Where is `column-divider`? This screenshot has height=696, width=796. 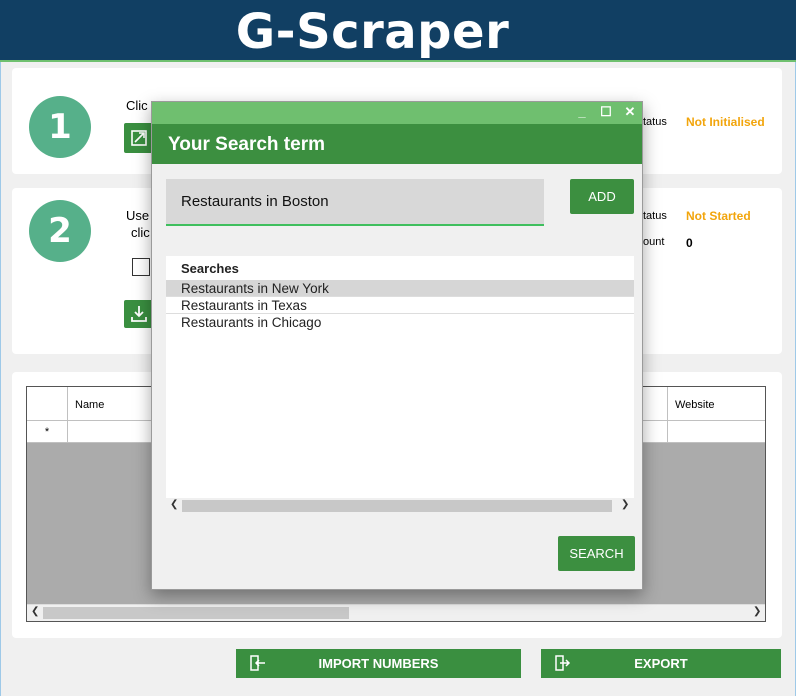 column-divider is located at coordinates (667, 415).